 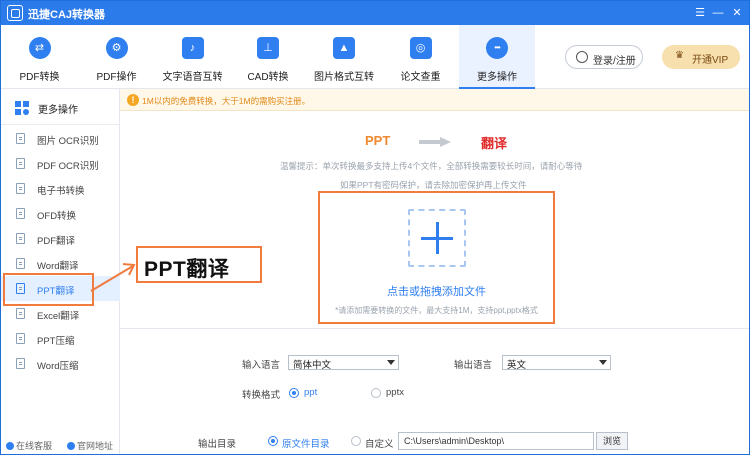 I want to click on notice-bar: ! 1M以内的免费转换，大于1M的需购买注册。, so click(x=434, y=100).